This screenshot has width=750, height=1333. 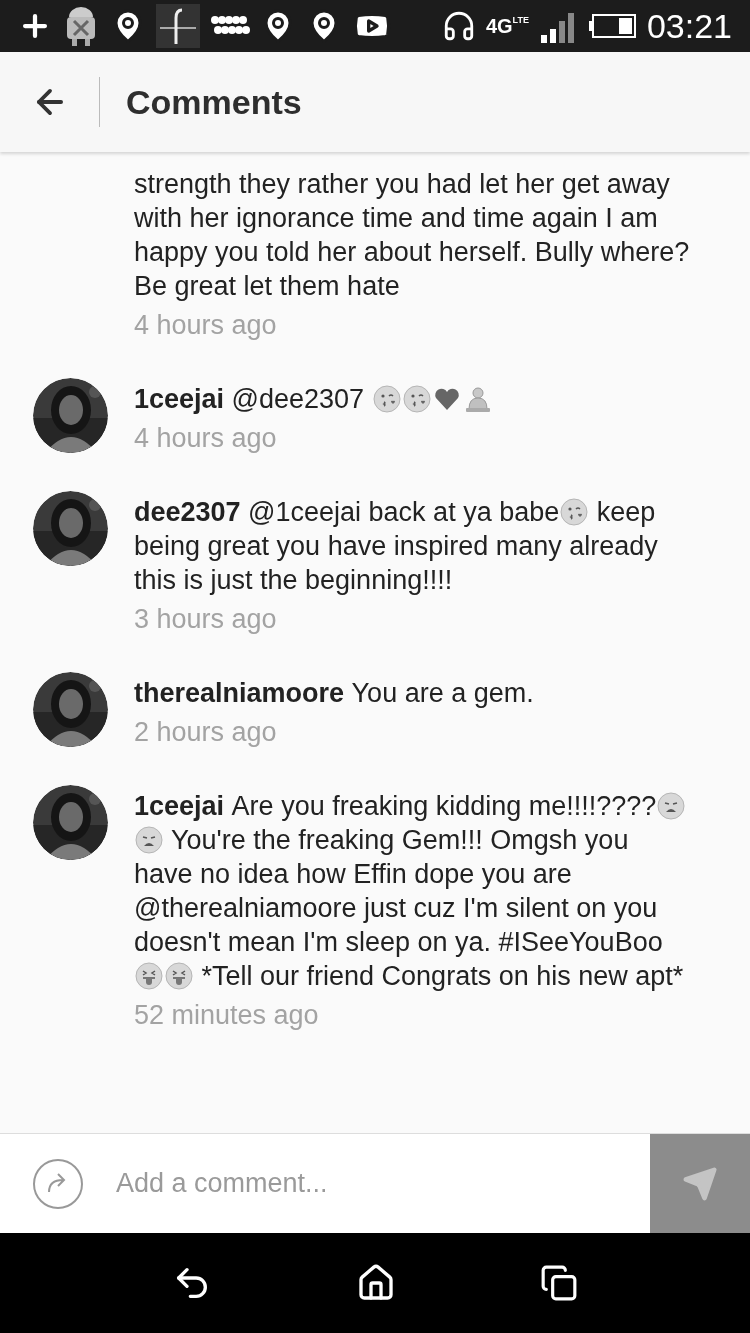 I want to click on comment-text: dee2307 @1ceejai back at ya babe keep being great you have inspired many already this is just the beginning!!!!, so click(x=396, y=546).